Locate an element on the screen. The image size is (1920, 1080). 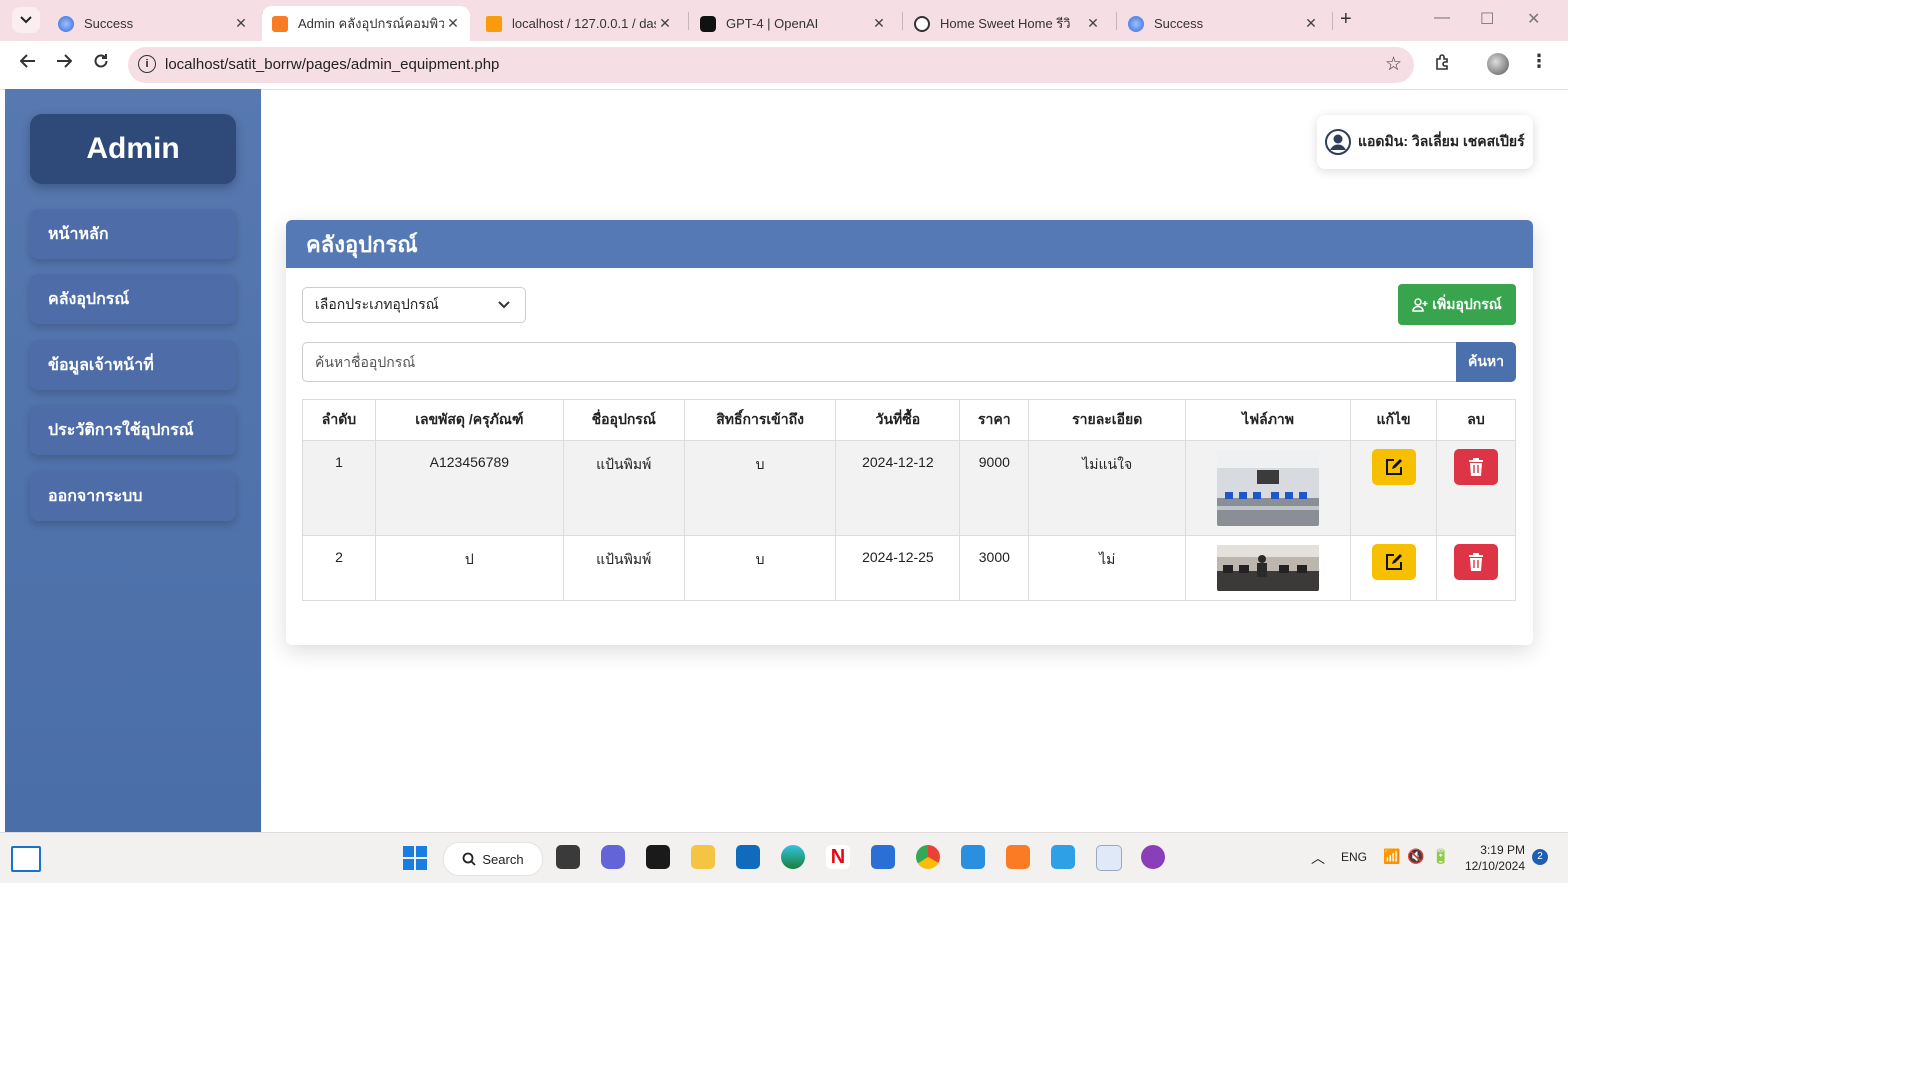
outlook-icon is located at coordinates (748, 857).